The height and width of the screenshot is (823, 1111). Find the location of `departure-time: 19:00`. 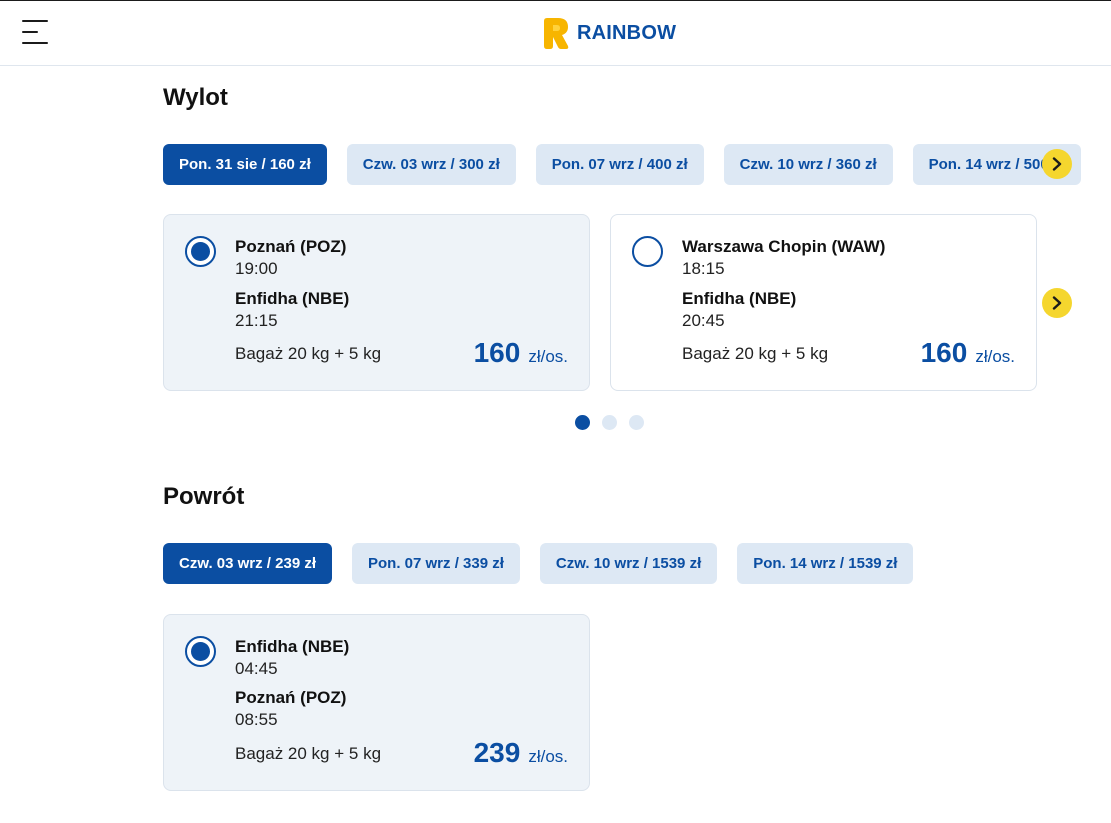

departure-time: 19:00 is located at coordinates (256, 268).